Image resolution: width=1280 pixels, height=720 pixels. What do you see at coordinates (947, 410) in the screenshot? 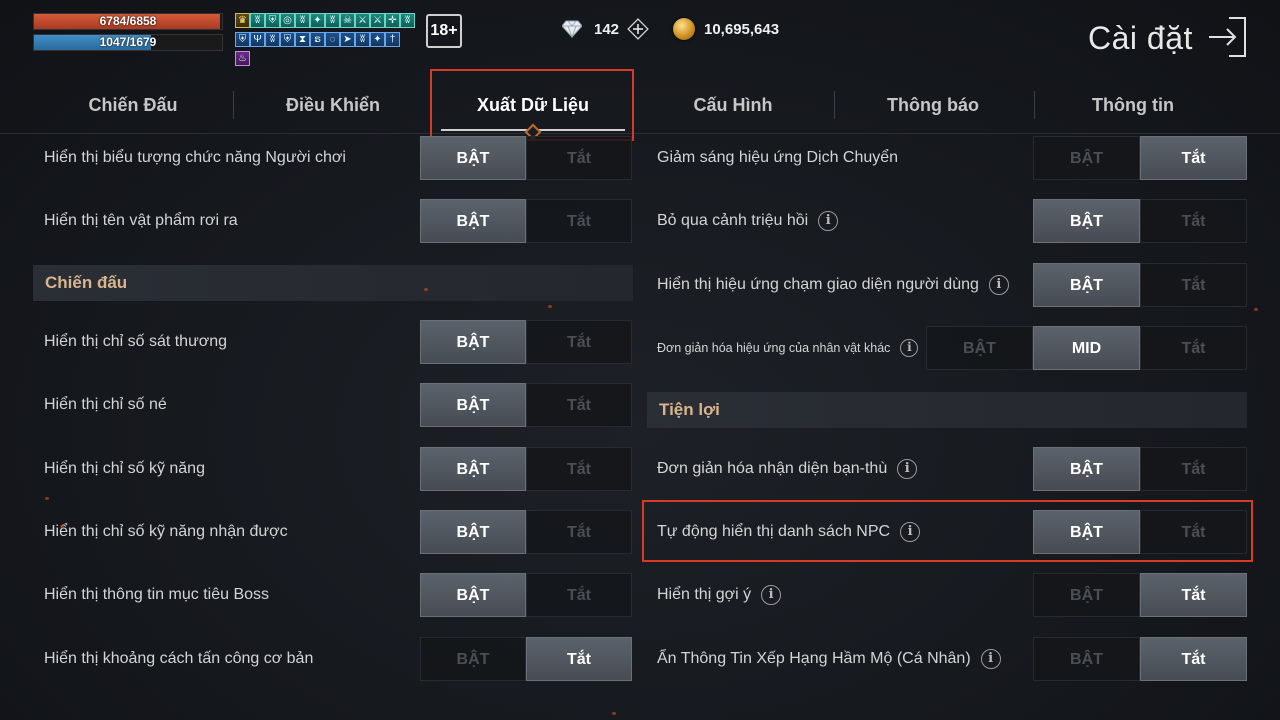
I see `section-header-convenience: Tiện lợi` at bounding box center [947, 410].